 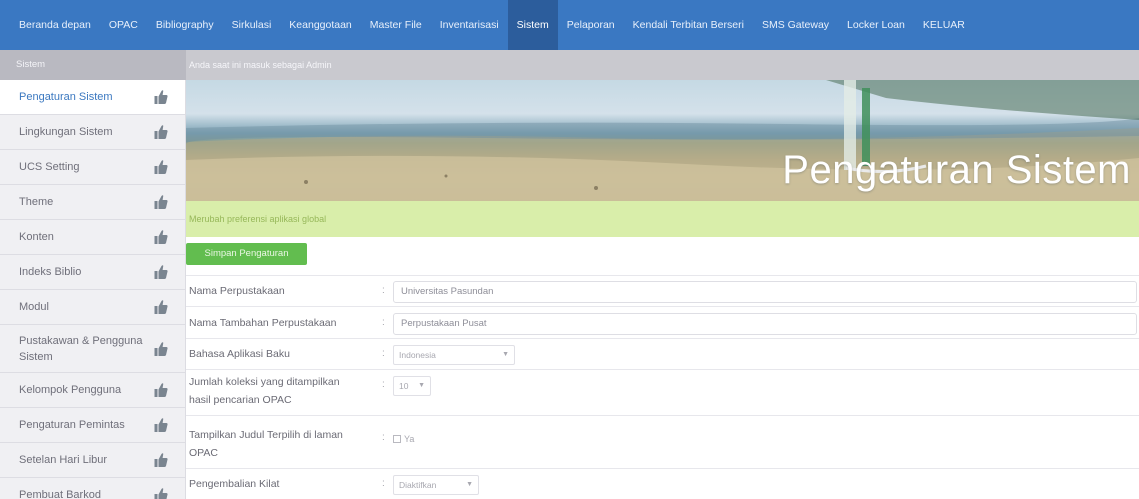 I want to click on checkbox-box, so click(x=397, y=439).